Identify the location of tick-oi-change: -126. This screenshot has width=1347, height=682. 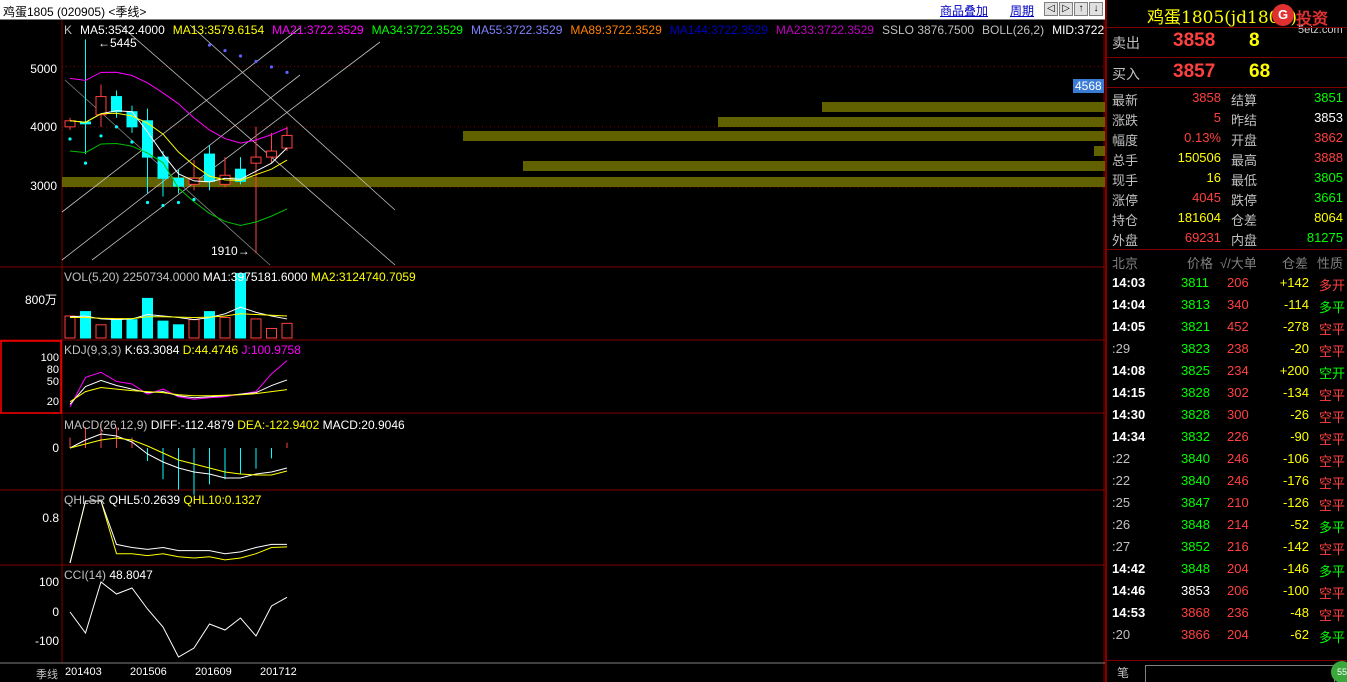
(1295, 502).